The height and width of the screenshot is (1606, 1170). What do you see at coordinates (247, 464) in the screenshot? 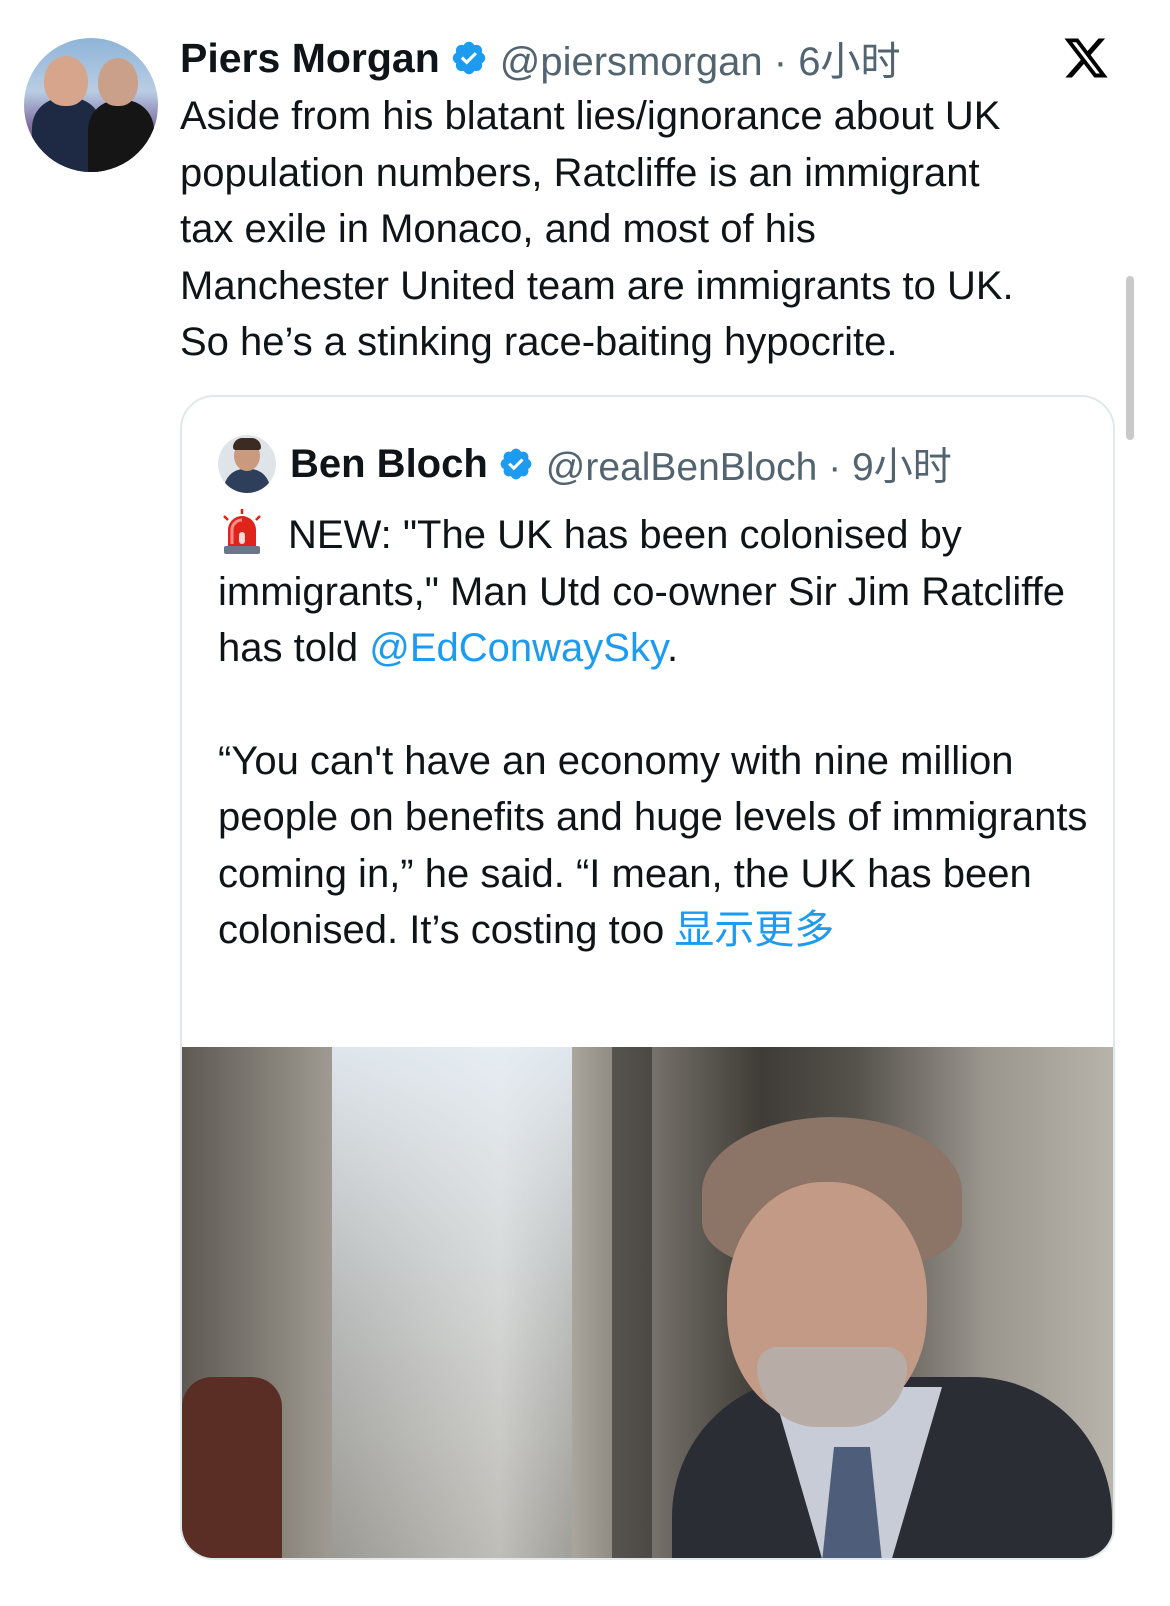
I see `quoted-author-avatar` at bounding box center [247, 464].